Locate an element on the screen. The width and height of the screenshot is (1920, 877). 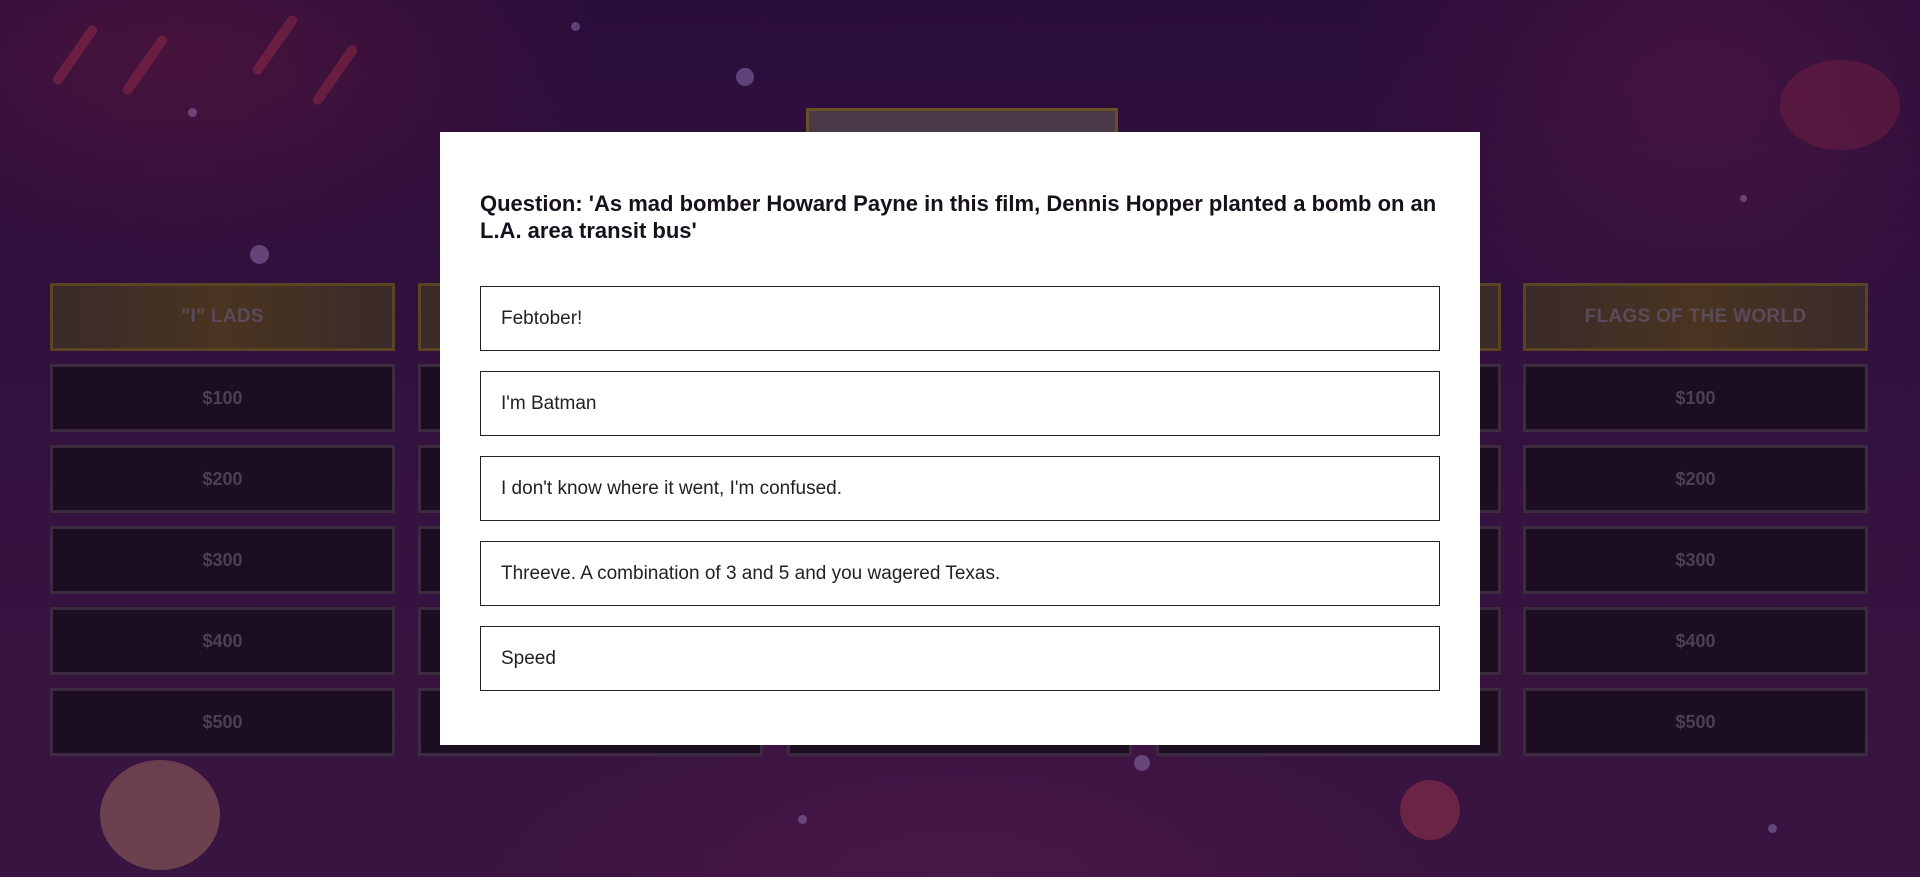
category-column: "I" LADS $100 $200 $300 $400 $500 is located at coordinates (222, 519).